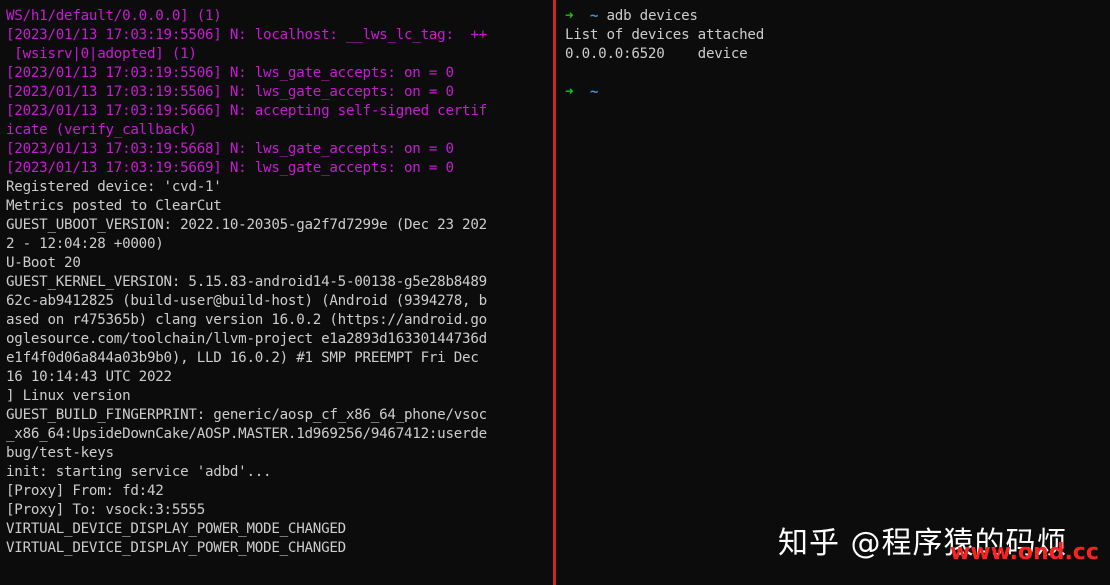 The height and width of the screenshot is (585, 1110). What do you see at coordinates (105, 510) in the screenshot?
I see `terminal-line: [Proxy] To: vsock:3:5555` at bounding box center [105, 510].